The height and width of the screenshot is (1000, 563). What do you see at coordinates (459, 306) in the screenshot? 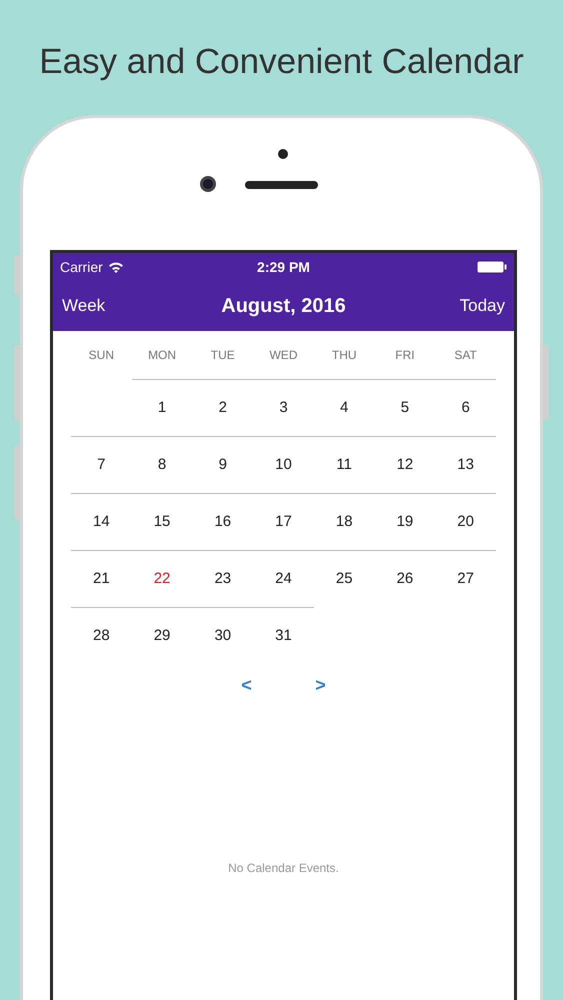
I see `today-button: Today` at bounding box center [459, 306].